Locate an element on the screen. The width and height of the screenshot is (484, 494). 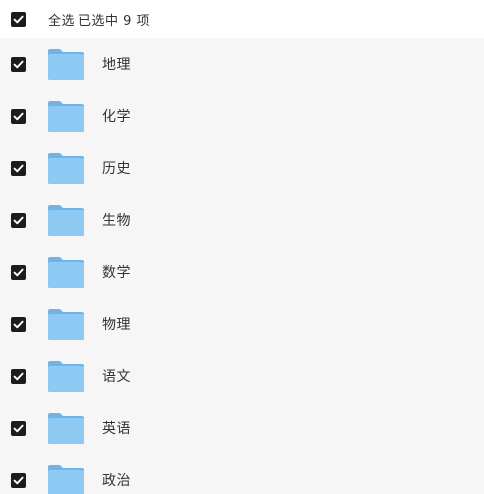
list-item: 化学 is located at coordinates (242, 116).